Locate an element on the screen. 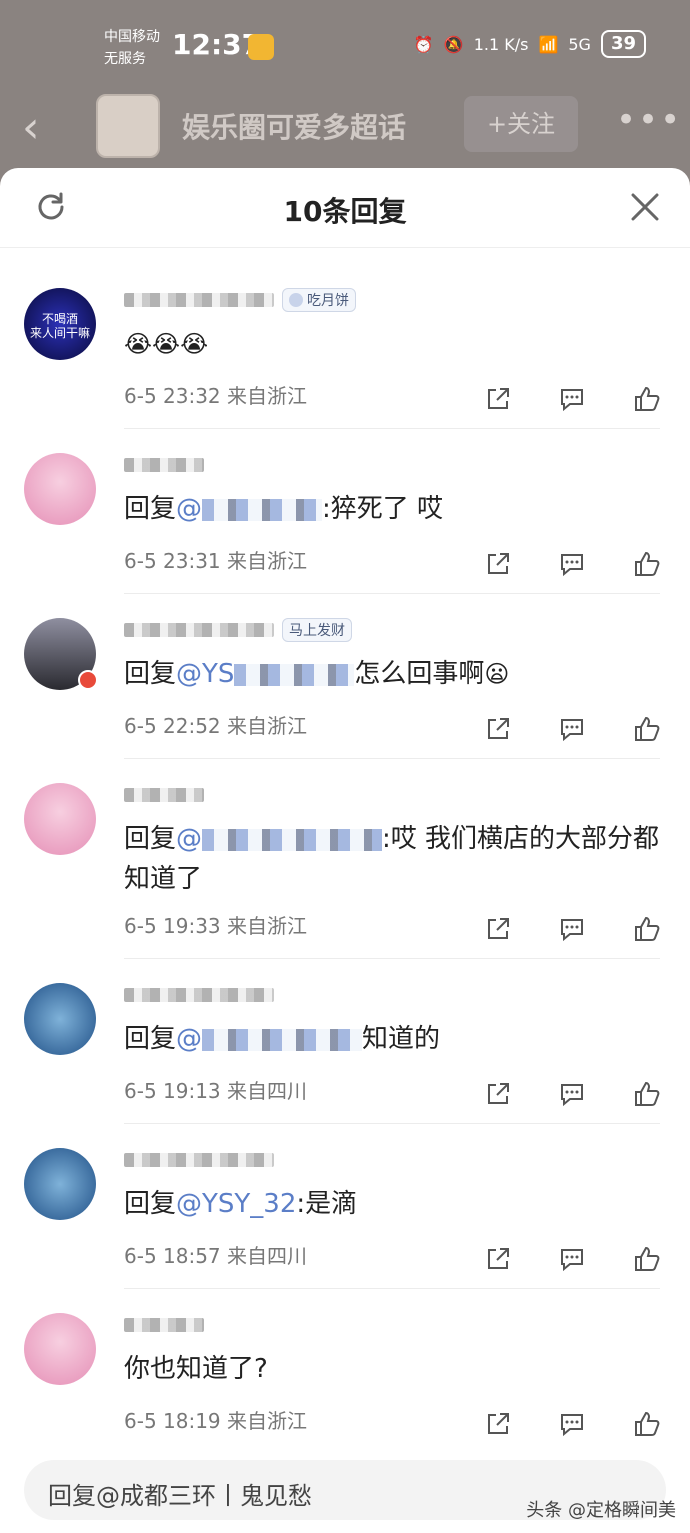  sheet-title: 10条回复 is located at coordinates (345, 211).